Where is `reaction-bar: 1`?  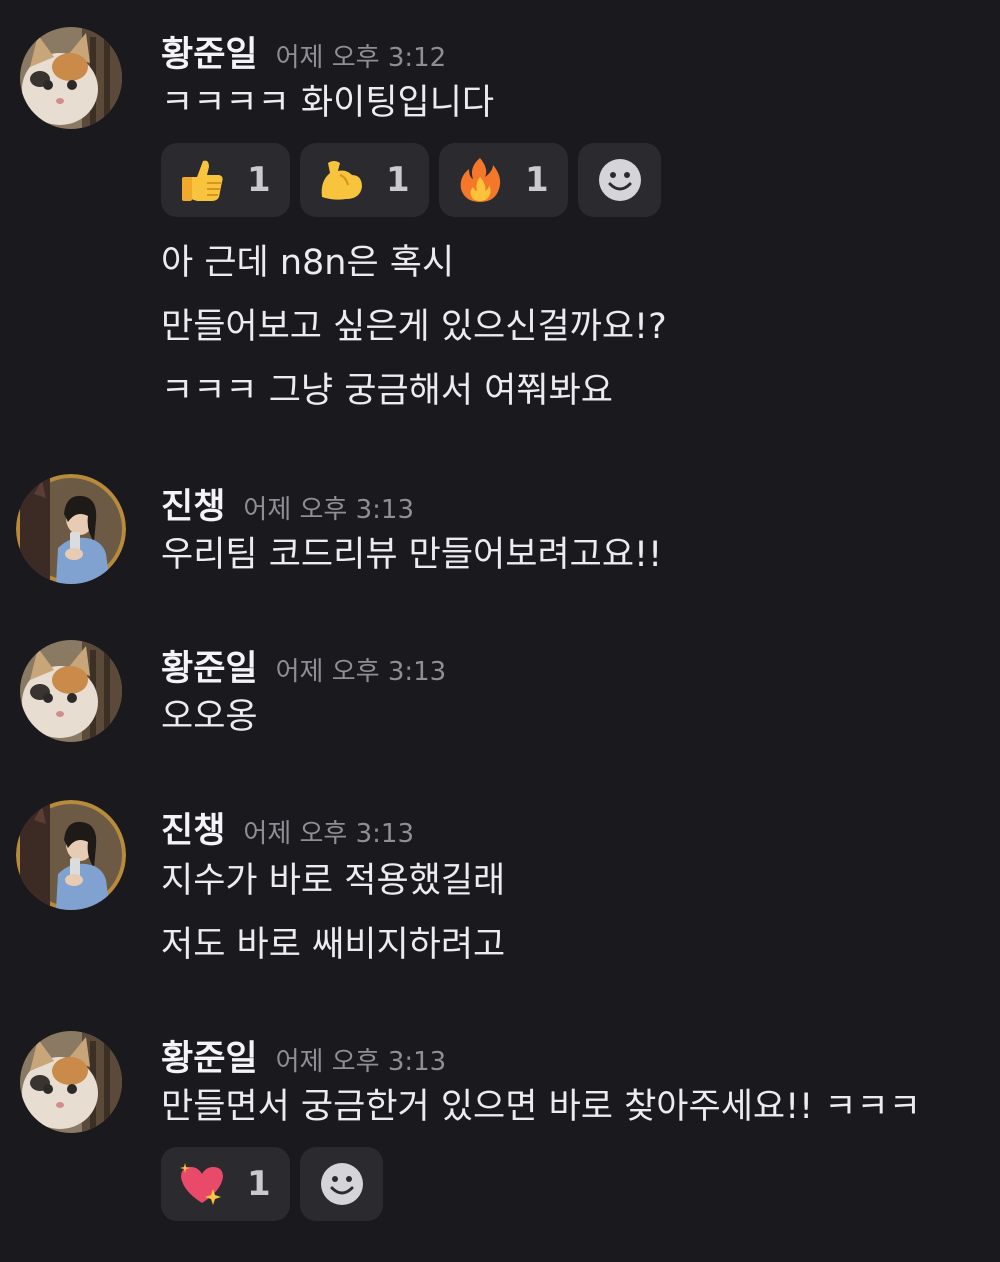 reaction-bar: 1 is located at coordinates (272, 1184).